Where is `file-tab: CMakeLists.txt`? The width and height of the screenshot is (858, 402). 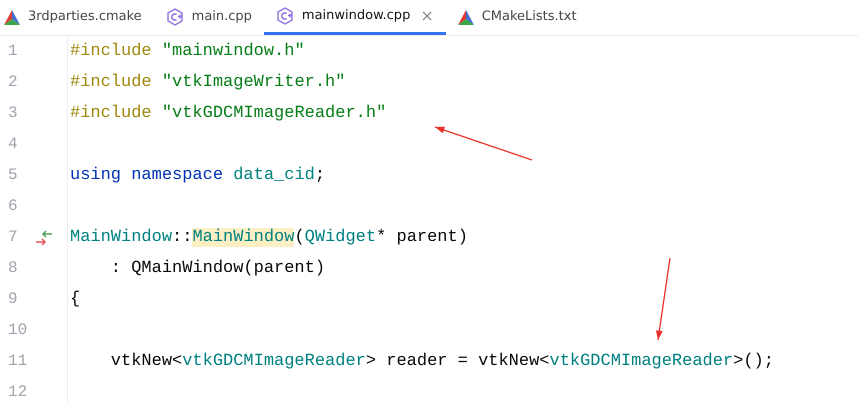
file-tab: CMakeLists.txt is located at coordinates (517, 17).